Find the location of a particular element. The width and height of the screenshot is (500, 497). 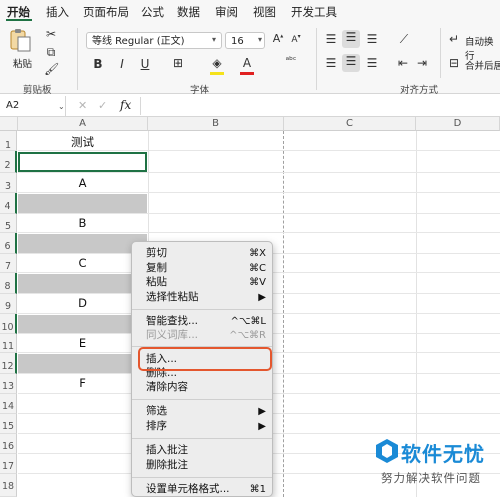

font-family-select: 等线 Regular (正文) is located at coordinates (154, 40).